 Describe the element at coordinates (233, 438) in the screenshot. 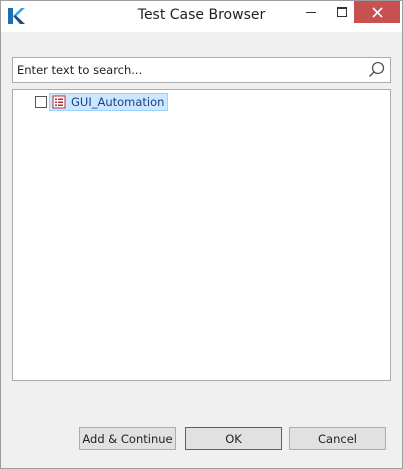

I see `ok-button: OK` at that location.